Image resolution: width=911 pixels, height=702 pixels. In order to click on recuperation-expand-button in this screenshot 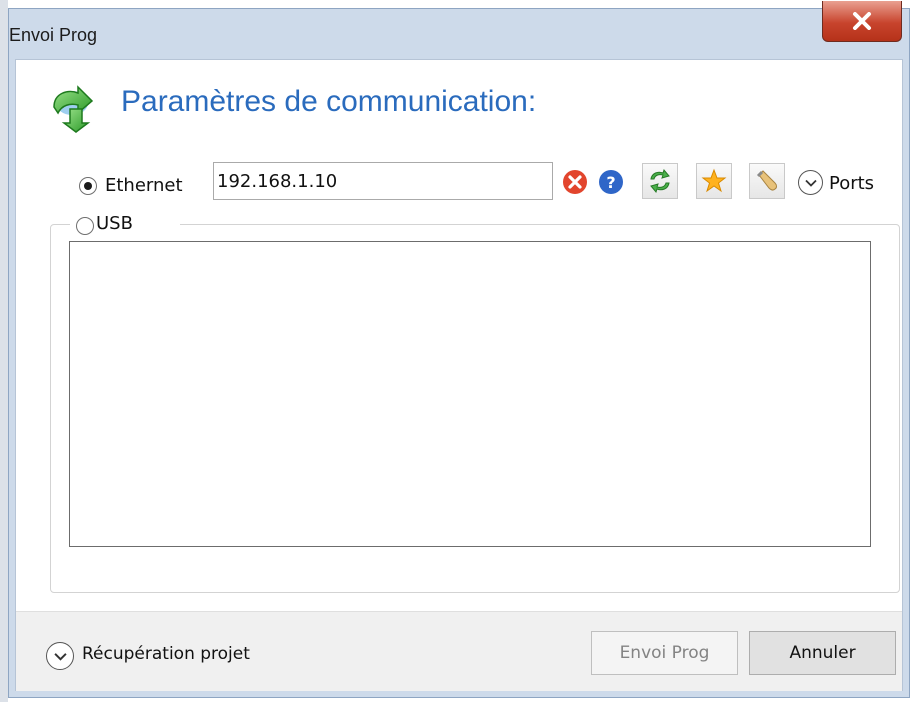, I will do `click(60, 656)`.